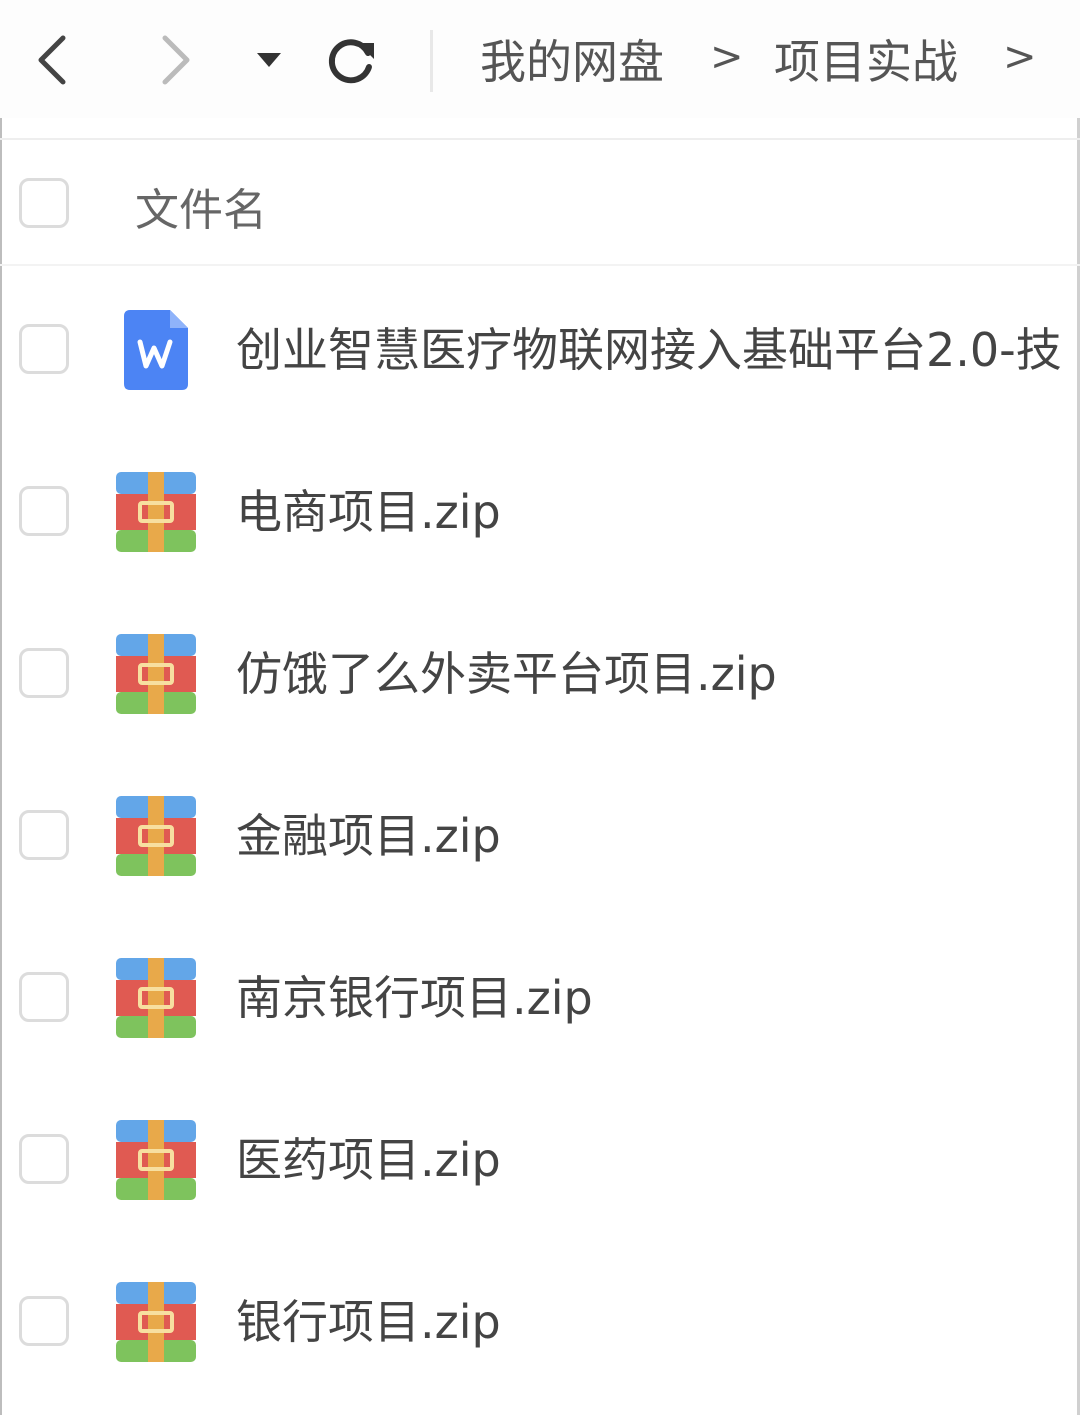 The width and height of the screenshot is (1080, 1415). Describe the element at coordinates (368, 1157) in the screenshot. I see `file-name: 医药项目.zip` at that location.